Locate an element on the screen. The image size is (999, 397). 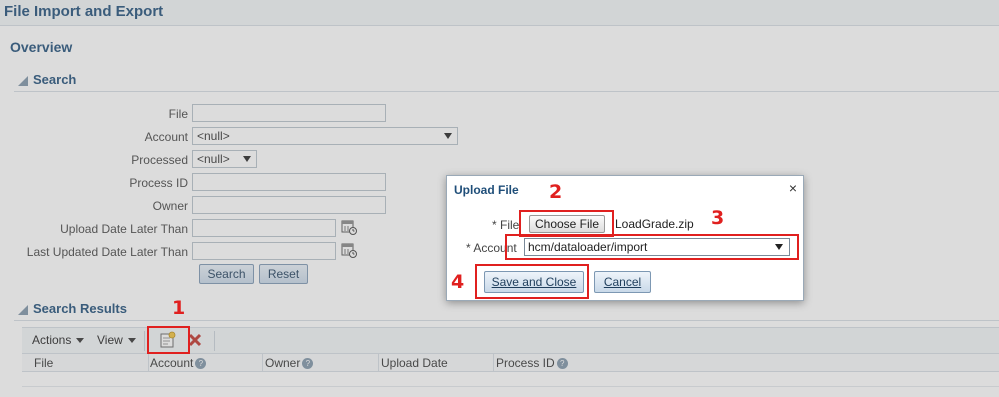
annotation-number-4: 4 is located at coordinates (458, 282).